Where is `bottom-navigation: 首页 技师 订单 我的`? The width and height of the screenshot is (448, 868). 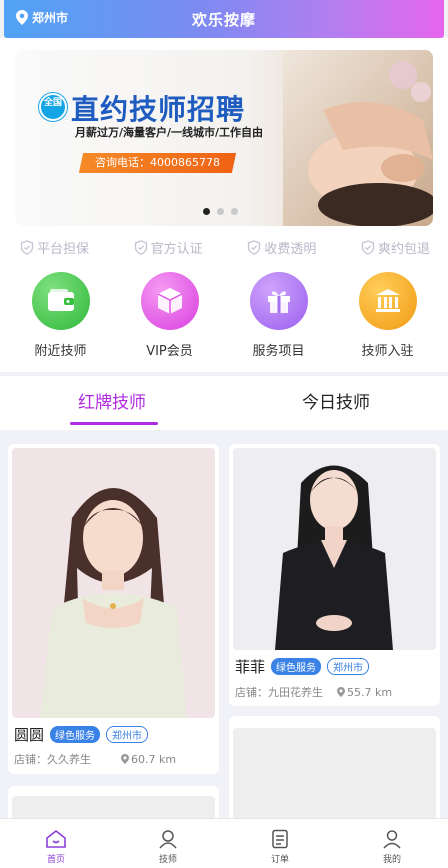 bottom-navigation: 首页 技师 订单 我的 is located at coordinates (224, 843).